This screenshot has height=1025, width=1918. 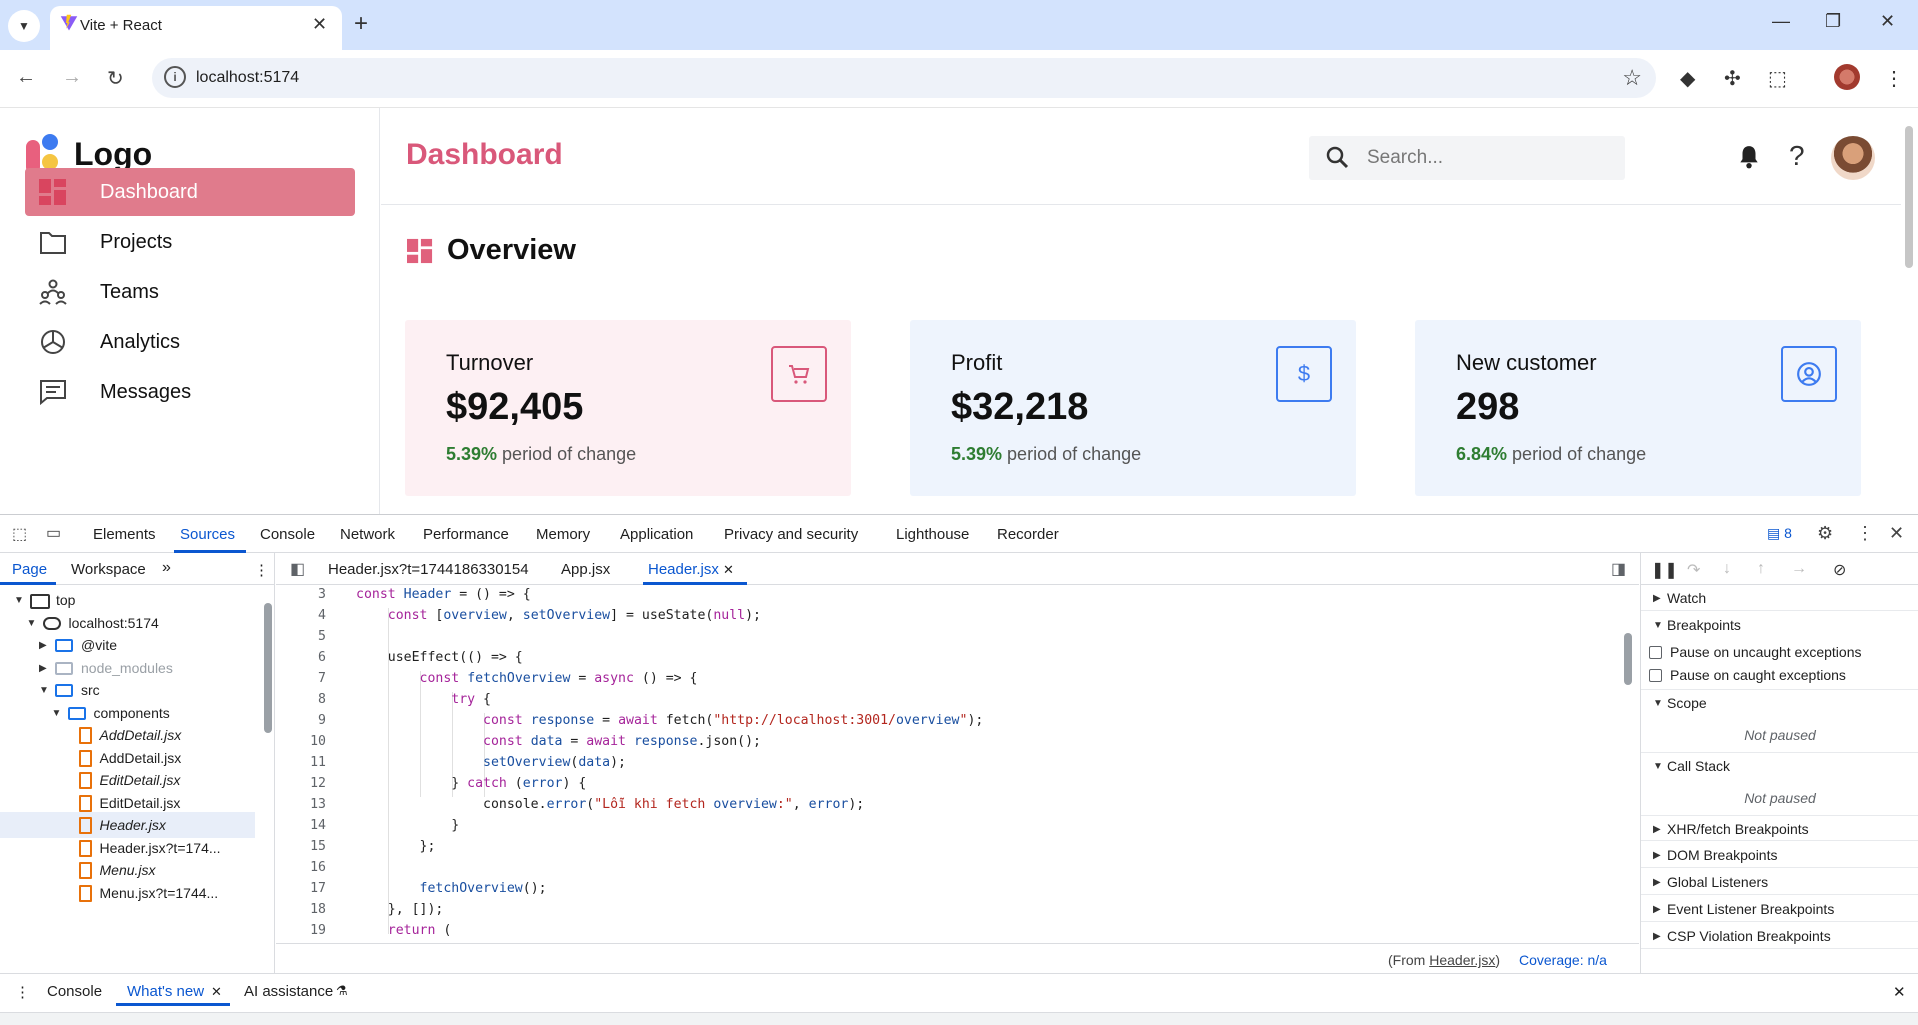 I want to click on step-out-icon: ↑, so click(x=1761, y=569).